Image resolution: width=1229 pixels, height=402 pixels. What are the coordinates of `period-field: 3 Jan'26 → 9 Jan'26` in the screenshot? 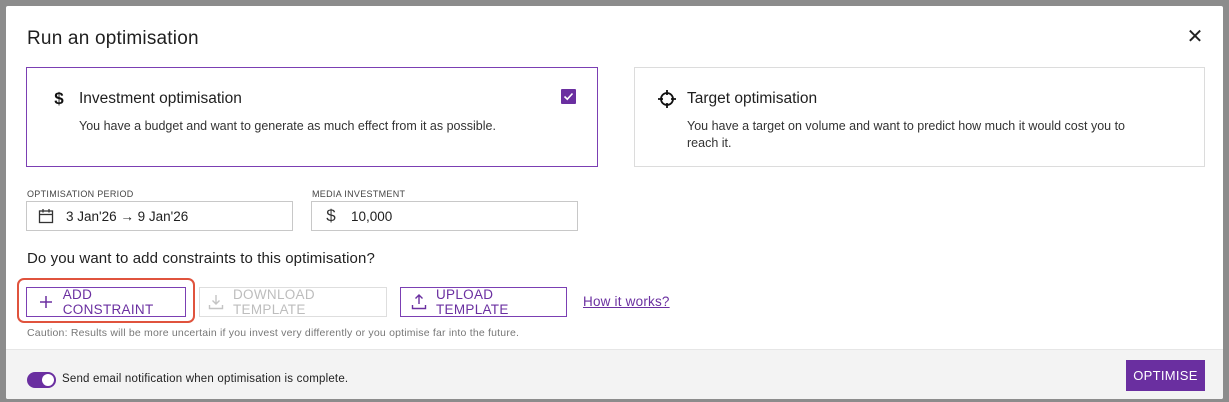 It's located at (159, 216).